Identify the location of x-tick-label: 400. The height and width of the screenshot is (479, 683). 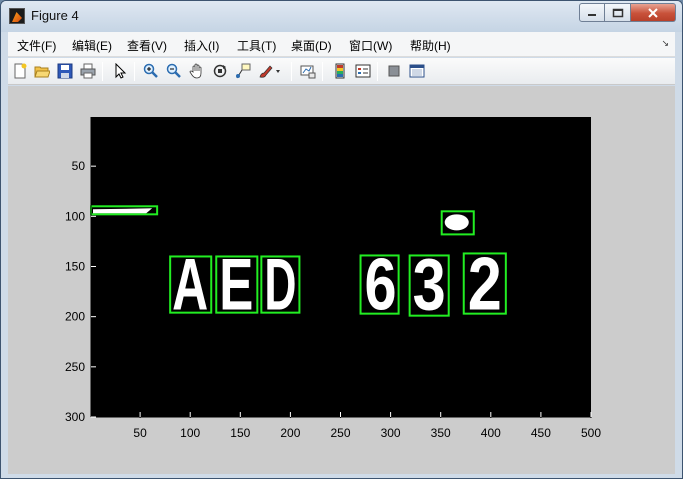
(491, 433).